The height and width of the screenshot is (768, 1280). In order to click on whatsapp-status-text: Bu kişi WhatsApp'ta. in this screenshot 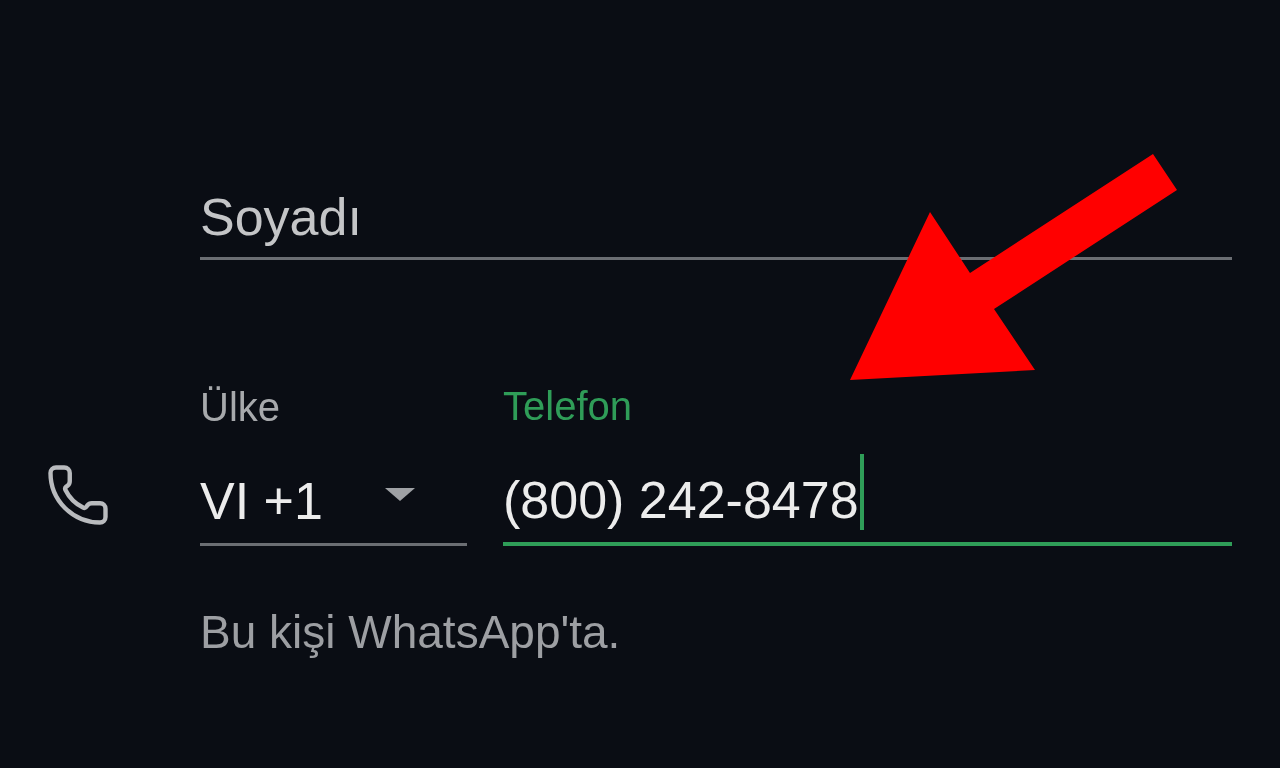, I will do `click(410, 632)`.